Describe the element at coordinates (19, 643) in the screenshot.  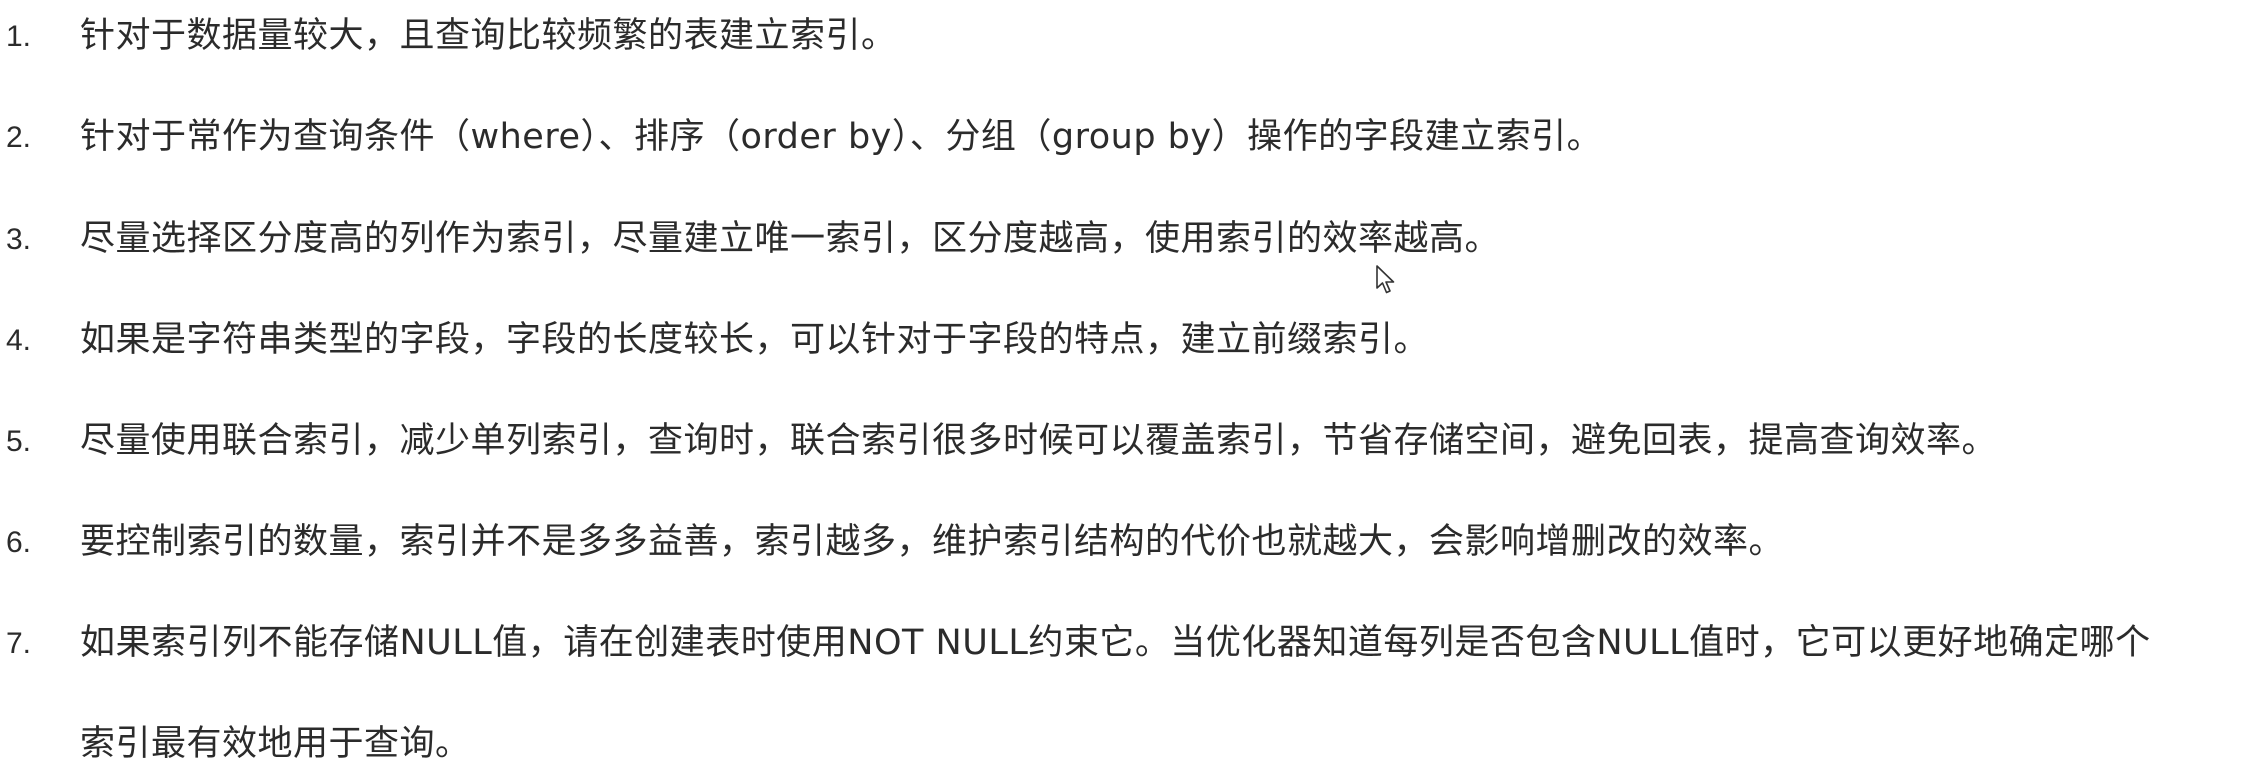
I see `item-number: 7.` at that location.